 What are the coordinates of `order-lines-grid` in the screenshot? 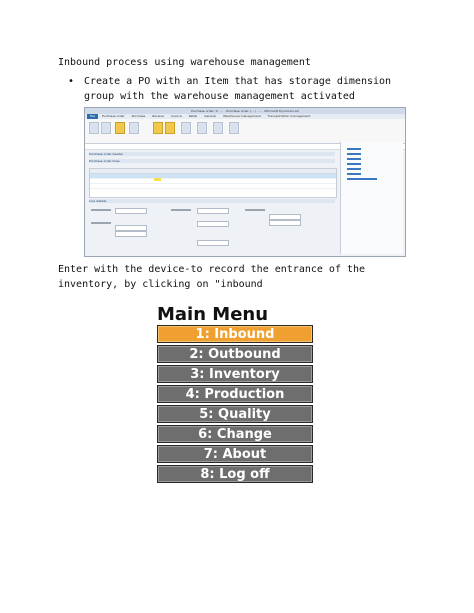 It's located at (213, 183).